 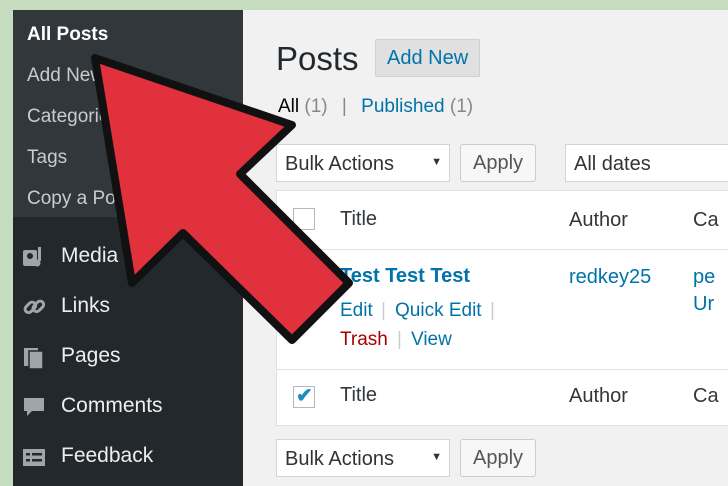 I want to click on filter-all: All, so click(x=288, y=106).